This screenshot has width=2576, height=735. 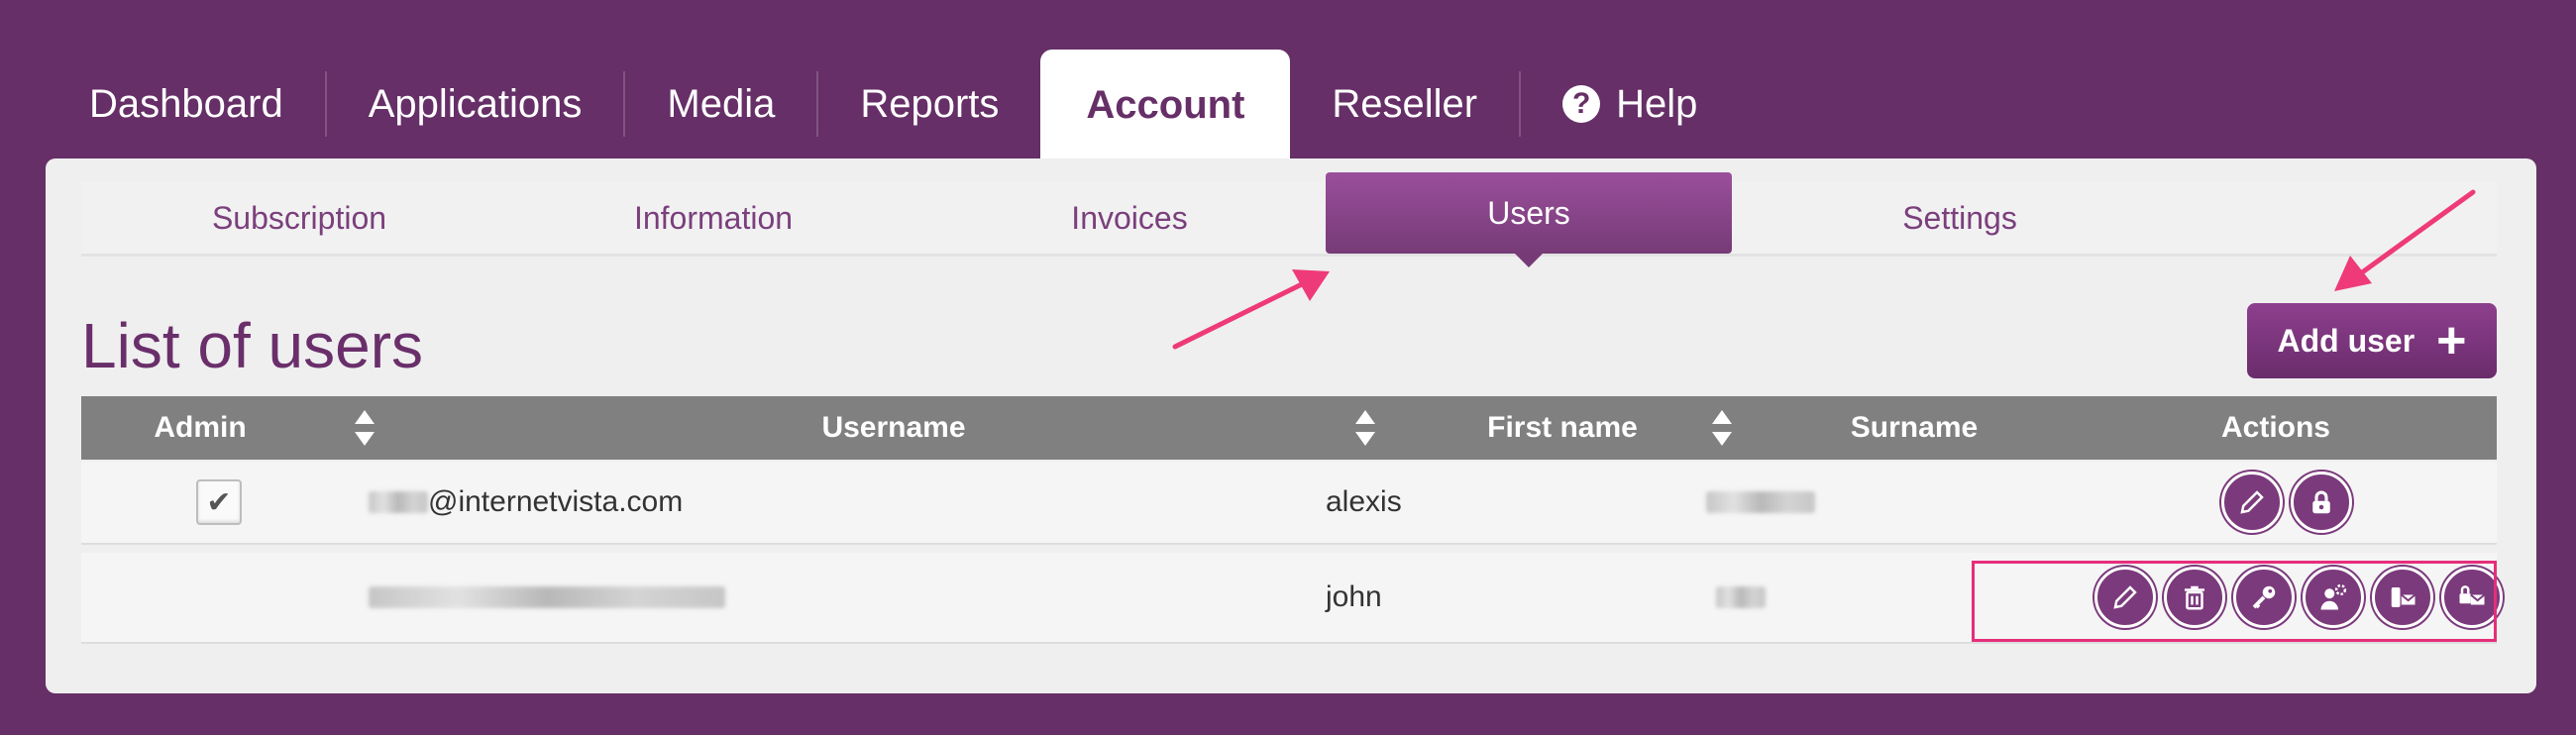 I want to click on actions-highlight-box, so click(x=2234, y=601).